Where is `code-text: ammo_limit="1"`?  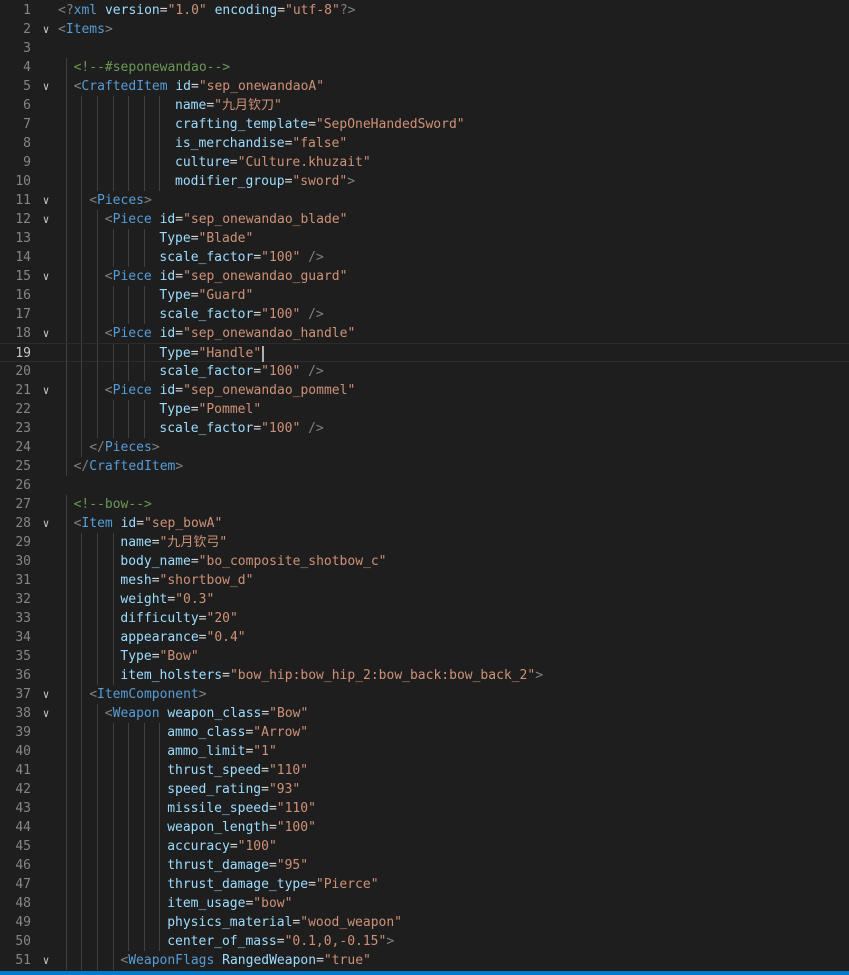
code-text: ammo_limit="1" is located at coordinates (222, 751).